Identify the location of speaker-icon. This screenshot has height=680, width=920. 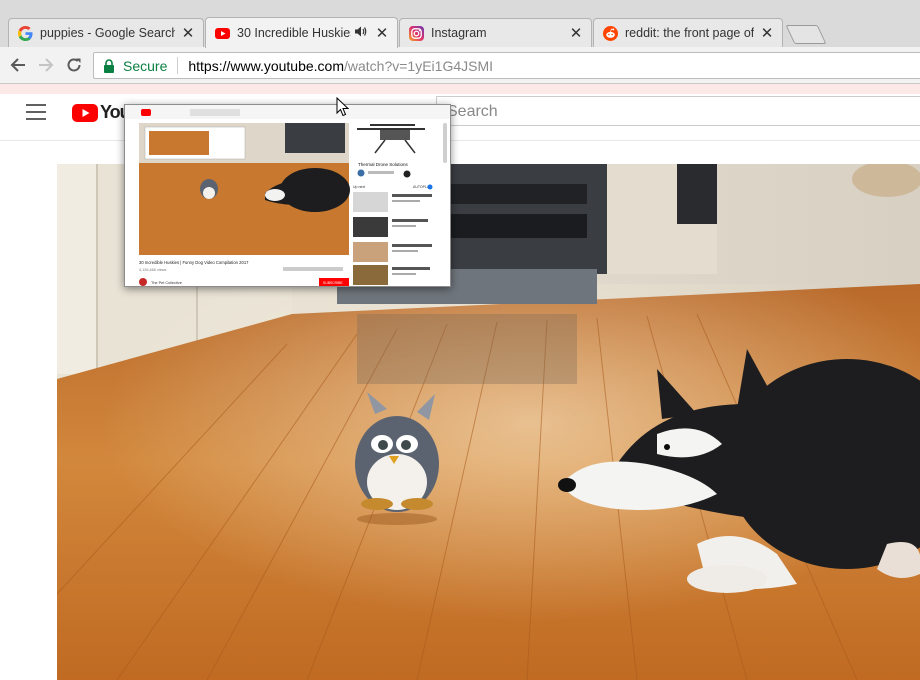
(362, 33).